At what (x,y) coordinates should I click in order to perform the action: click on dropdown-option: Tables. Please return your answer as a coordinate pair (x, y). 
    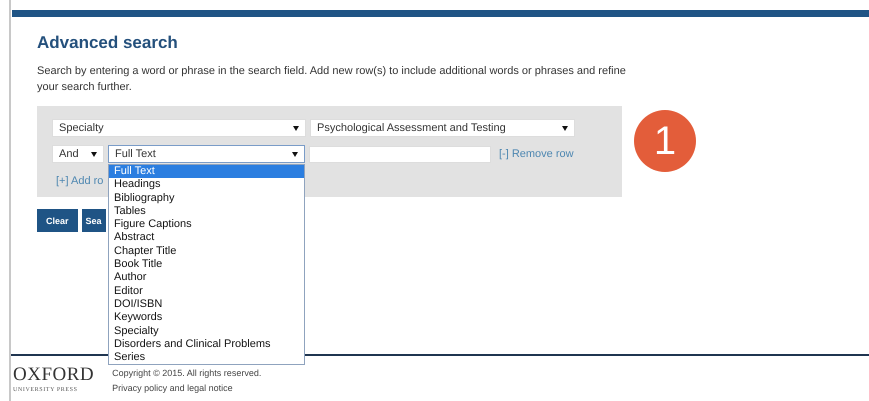
    Looking at the image, I should click on (206, 211).